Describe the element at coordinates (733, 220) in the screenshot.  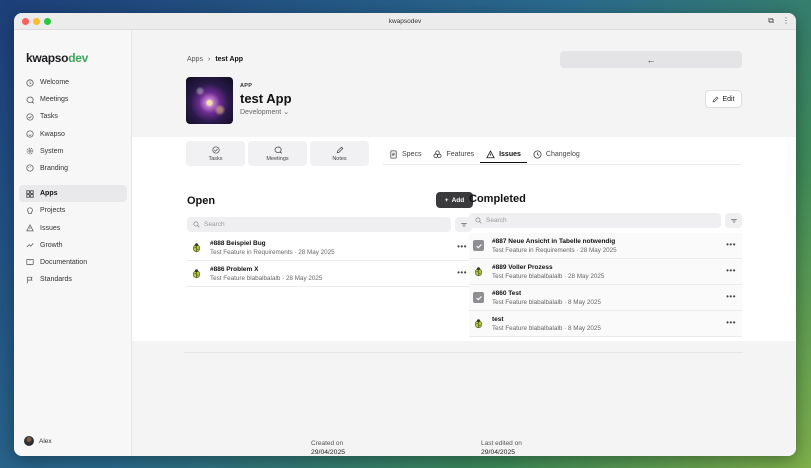
I see `completed-filter-button` at that location.